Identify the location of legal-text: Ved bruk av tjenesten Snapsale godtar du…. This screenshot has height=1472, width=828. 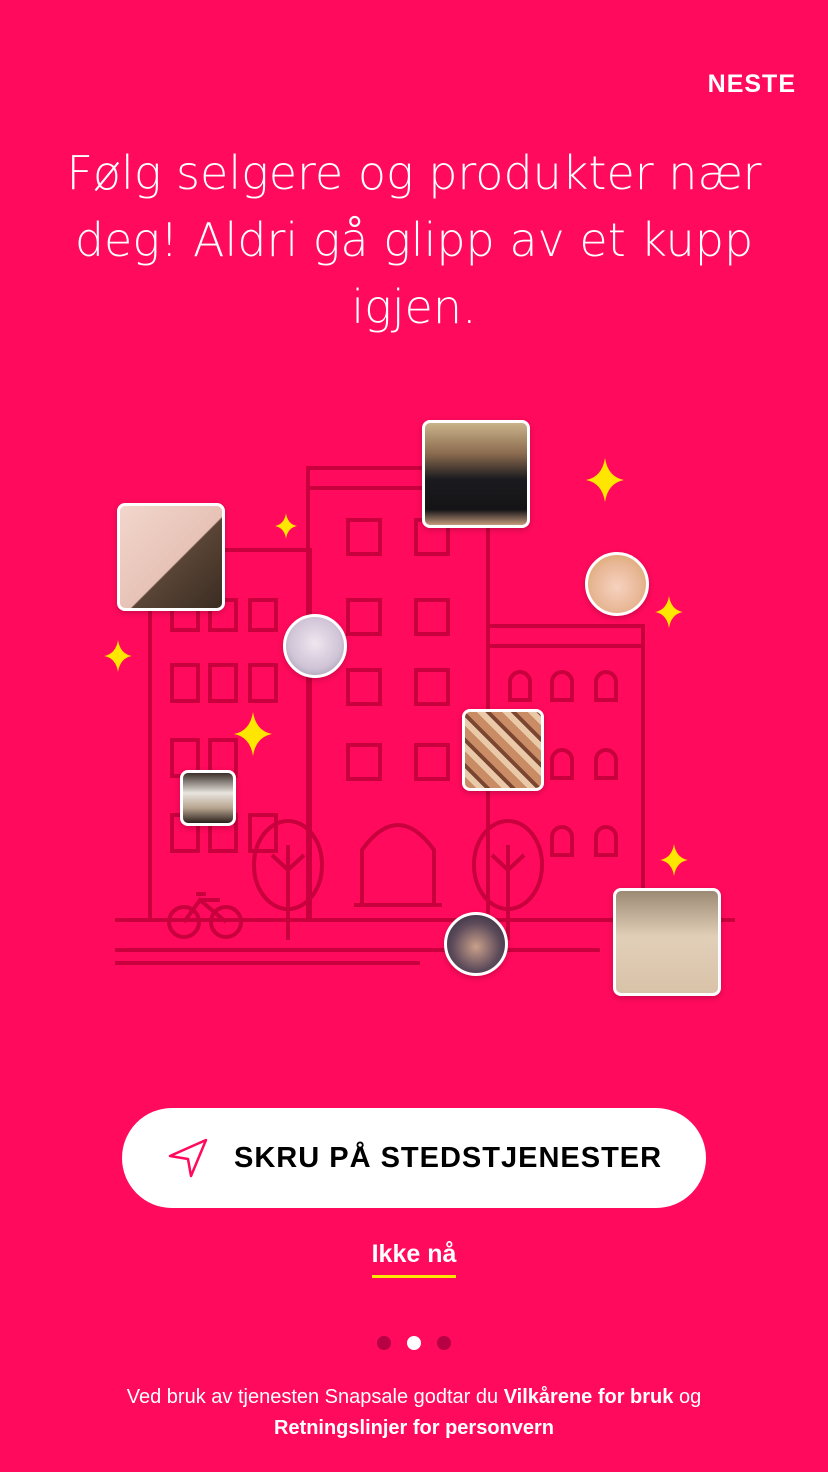
(414, 1413).